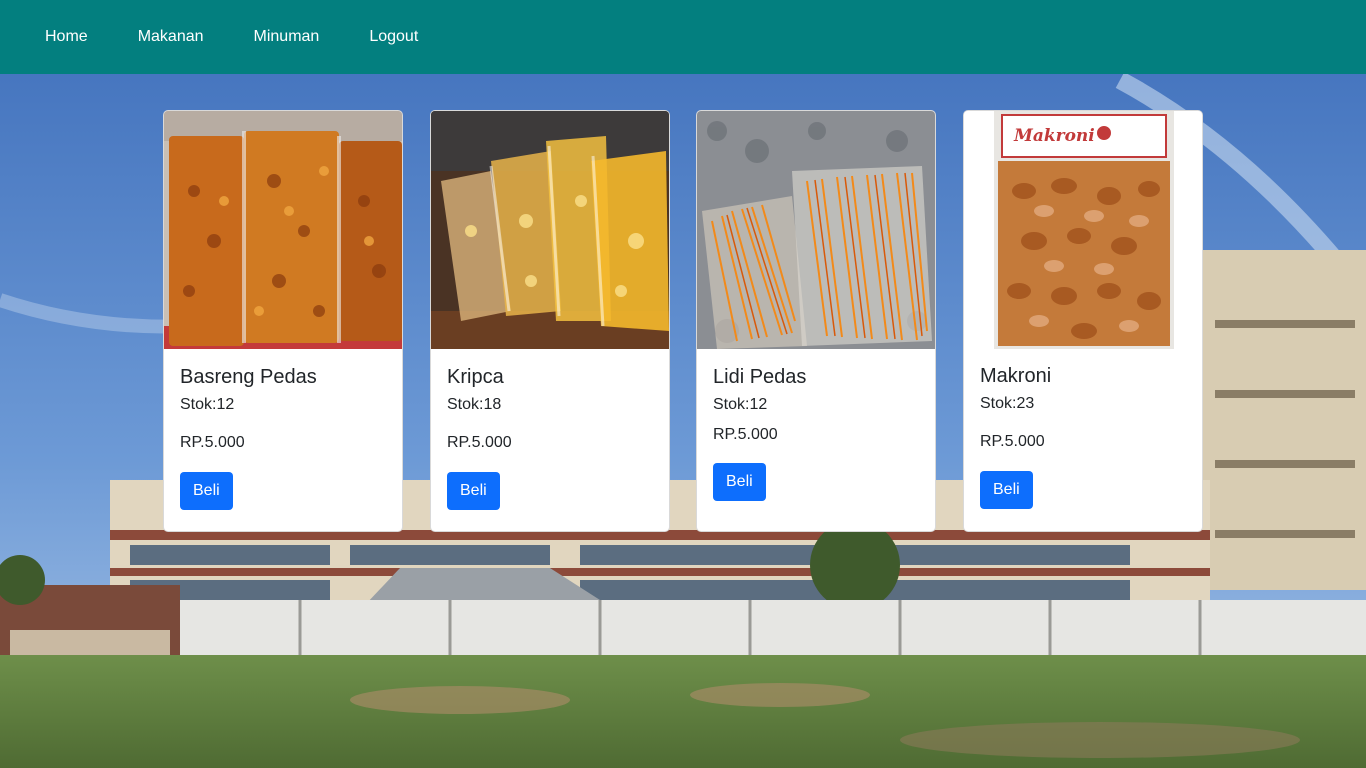 Image resolution: width=1366 pixels, height=768 pixels. What do you see at coordinates (760, 377) in the screenshot?
I see `product-name: Lidi Pedas` at bounding box center [760, 377].